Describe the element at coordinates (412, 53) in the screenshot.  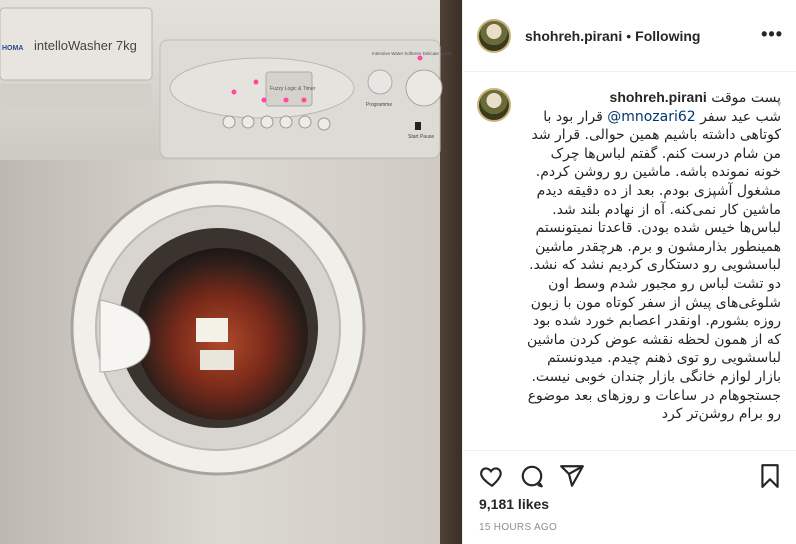
I see `svg-text:Intensive Water Softener De: Intensive Water Softener Delicate Wash` at that location.